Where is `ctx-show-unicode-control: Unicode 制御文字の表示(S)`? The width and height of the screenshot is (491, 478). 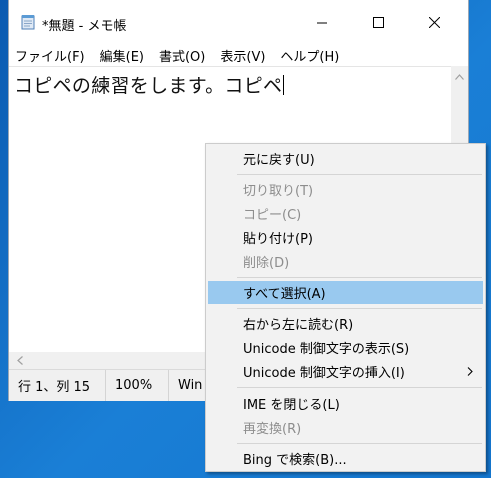
ctx-show-unicode-control: Unicode 制御文字の表示(S) is located at coordinates (345, 347).